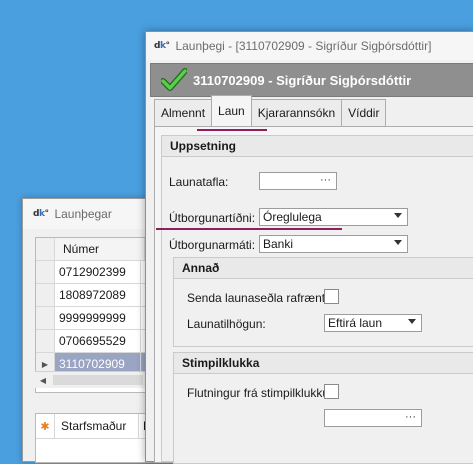 The width and height of the screenshot is (473, 464). I want to click on flutningur-checkbox, so click(331, 391).